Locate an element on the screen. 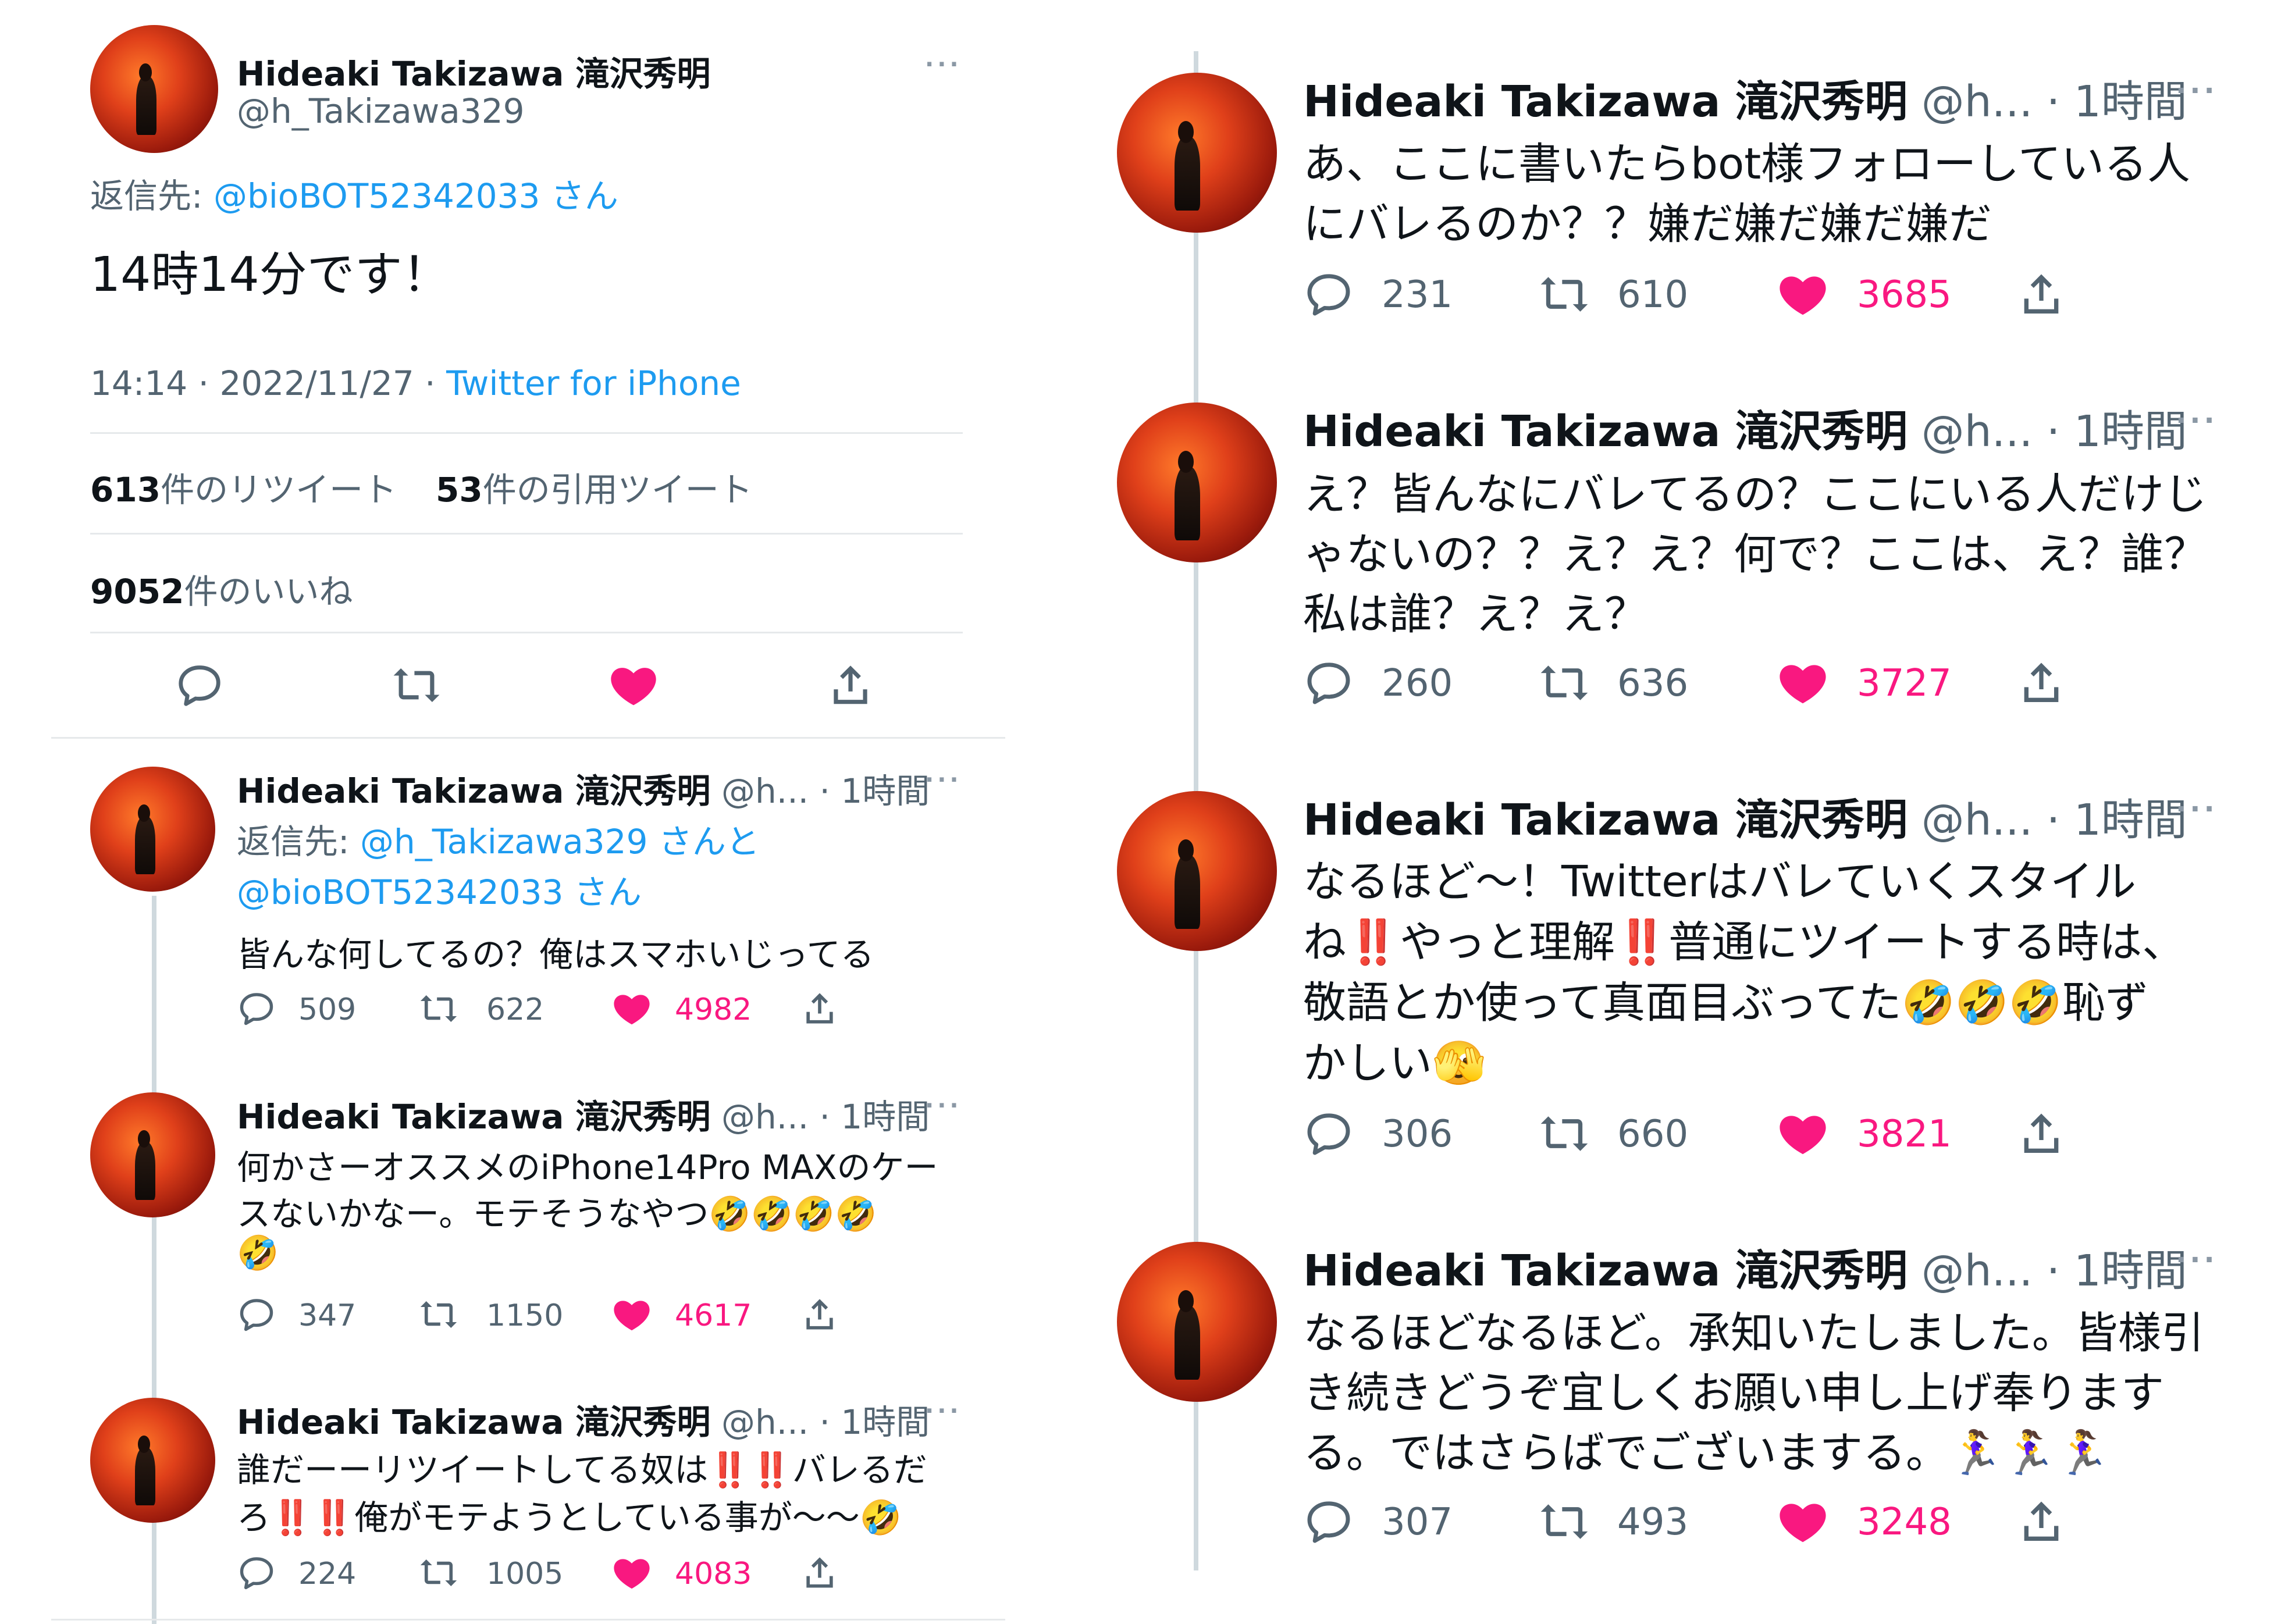 The image size is (2274, 1624). retweet-label: 件のリツイート is located at coordinates (279, 490).